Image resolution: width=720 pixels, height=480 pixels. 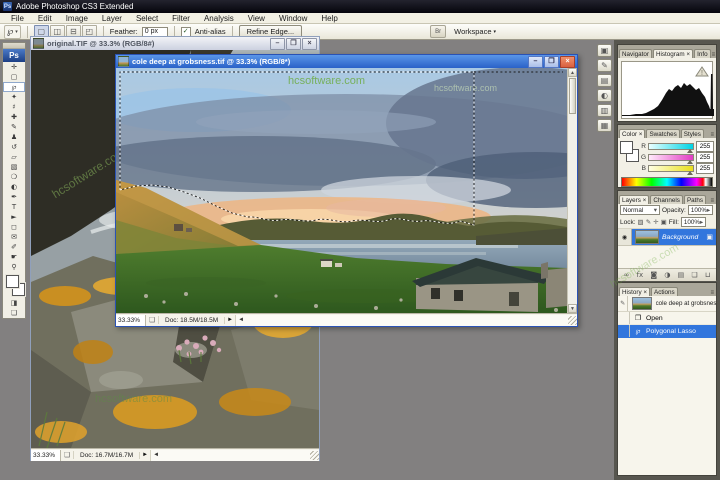 What do you see at coordinates (635, 291) in the screenshot?
I see `tab-history: History ×` at bounding box center [635, 291].